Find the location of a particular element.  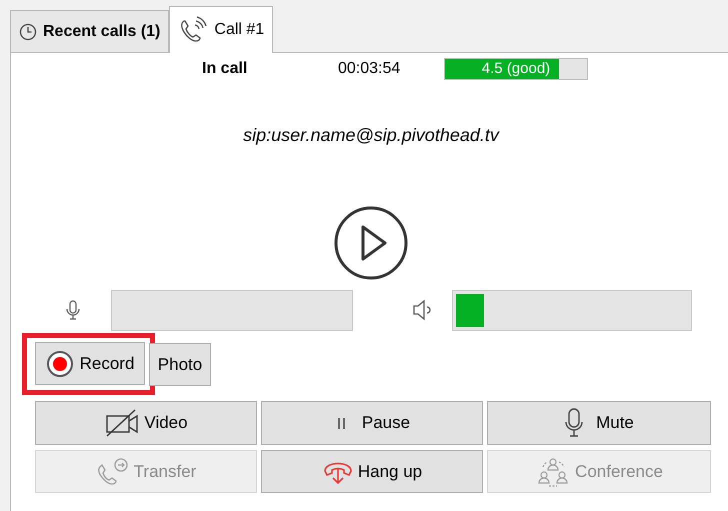

record-button: Record is located at coordinates (90, 363).